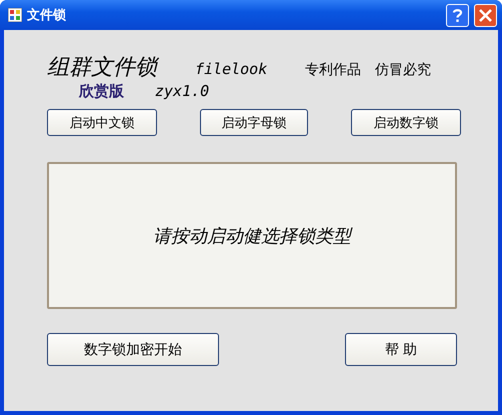 The width and height of the screenshot is (502, 415). I want to click on edition-label: 欣赏版, so click(102, 91).